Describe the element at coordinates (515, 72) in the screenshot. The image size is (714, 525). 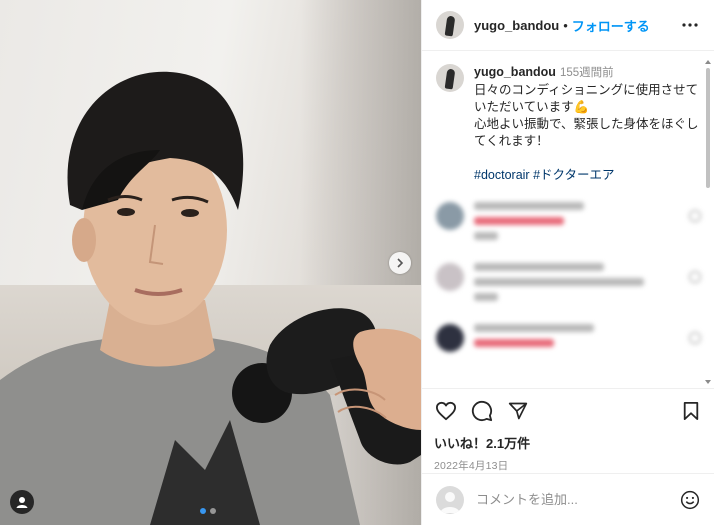
I see `caption-username: yugo_bandou` at that location.